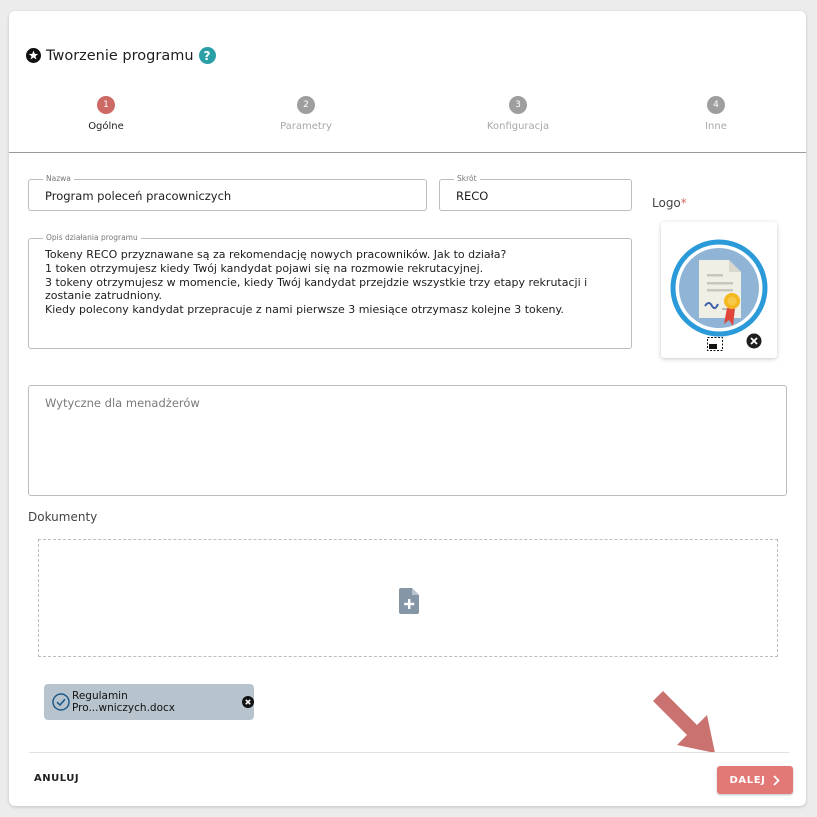  What do you see at coordinates (63, 517) in the screenshot?
I see `documents-label: Dokumenty` at bounding box center [63, 517].